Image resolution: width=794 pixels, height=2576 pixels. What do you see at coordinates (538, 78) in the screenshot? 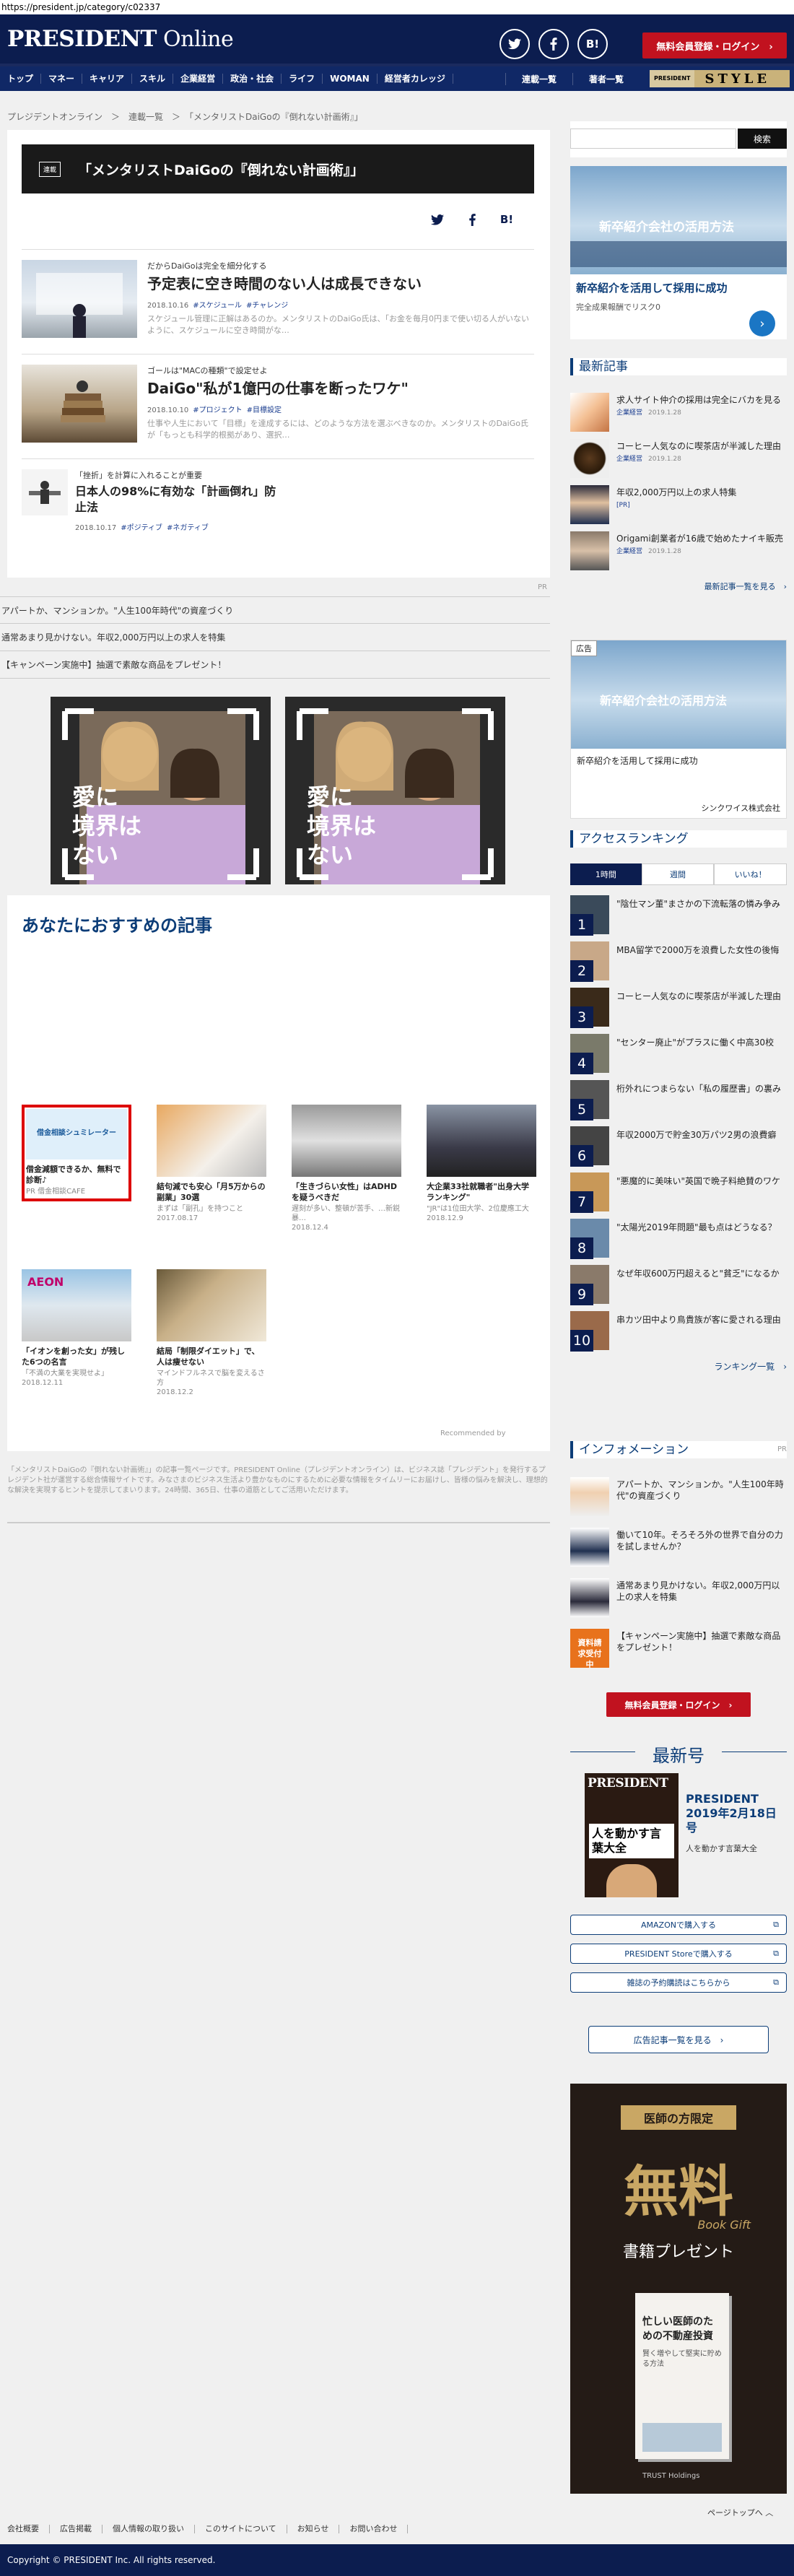
I see `nav-series-list: 連載一覧` at bounding box center [538, 78].